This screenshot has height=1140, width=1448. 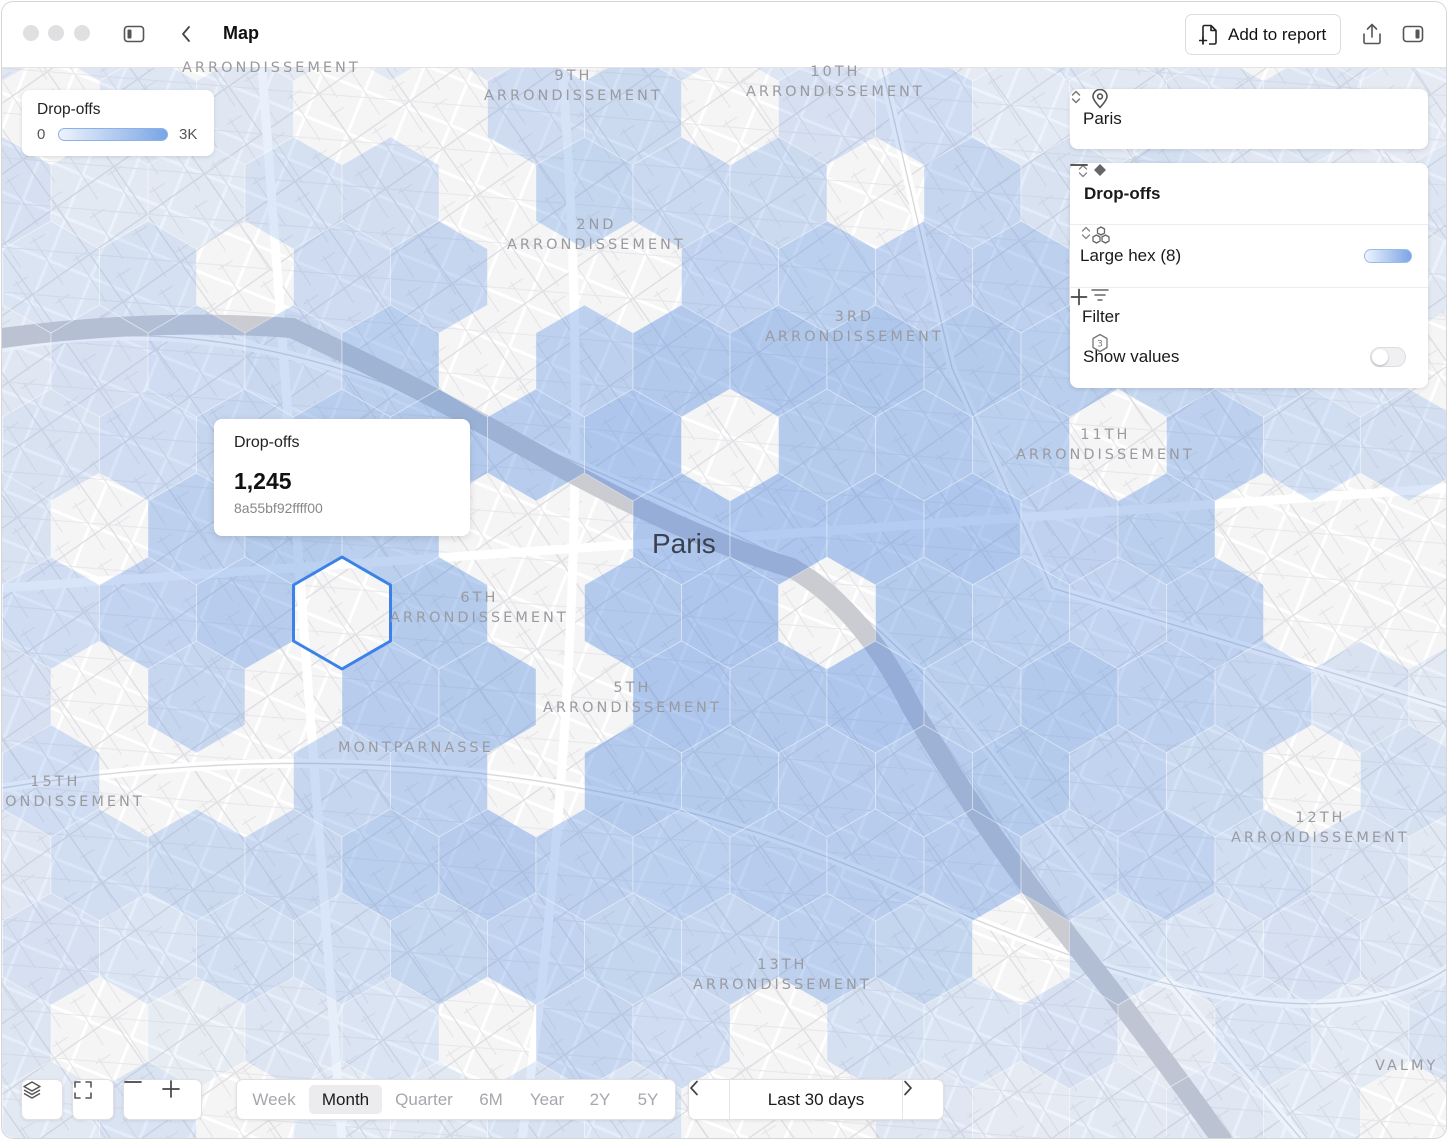 I want to click on share-icon, so click(x=1372, y=34).